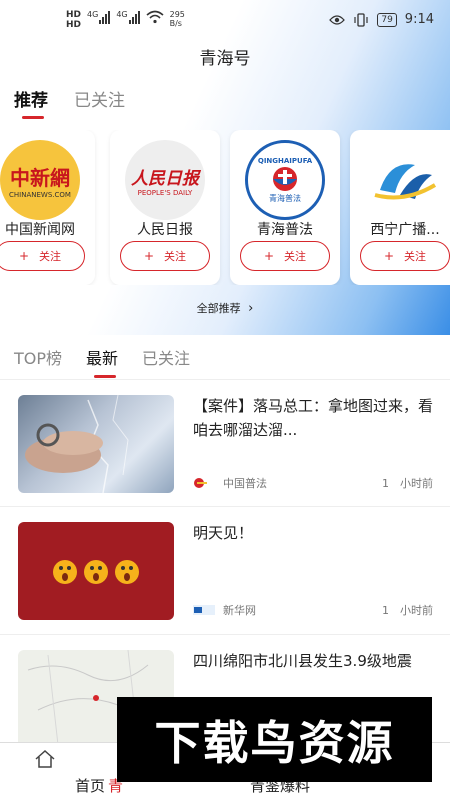 The height and width of the screenshot is (801, 450). What do you see at coordinates (52, 772) in the screenshot?
I see `nav-home: 首页` at bounding box center [52, 772].